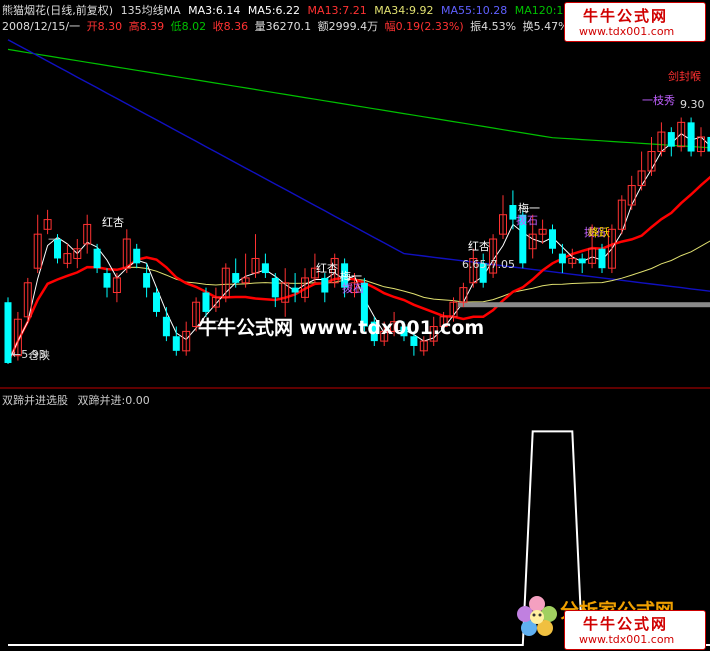  What do you see at coordinates (493, 26) in the screenshot?
I see `quote-amplitude: 振4.53%` at bounding box center [493, 26].